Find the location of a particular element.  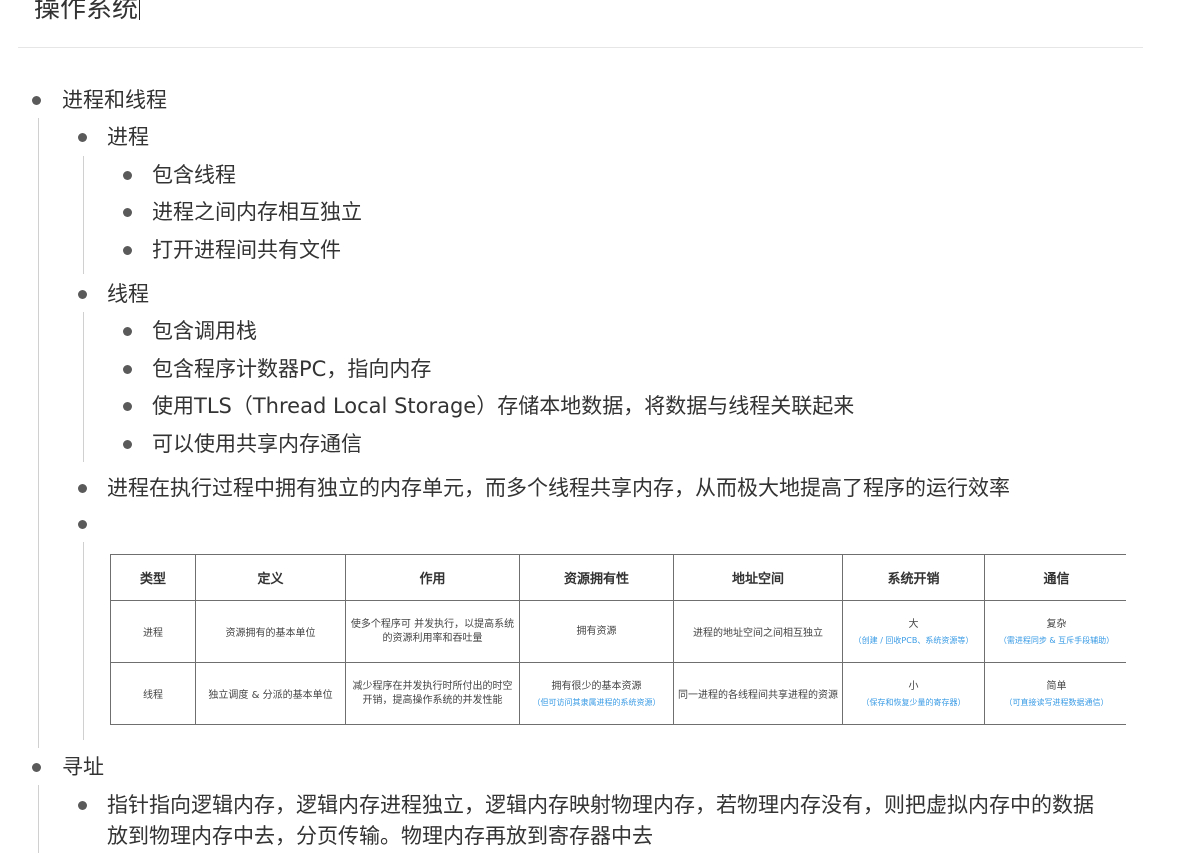

indent-guide-table is located at coordinates (83, 641).